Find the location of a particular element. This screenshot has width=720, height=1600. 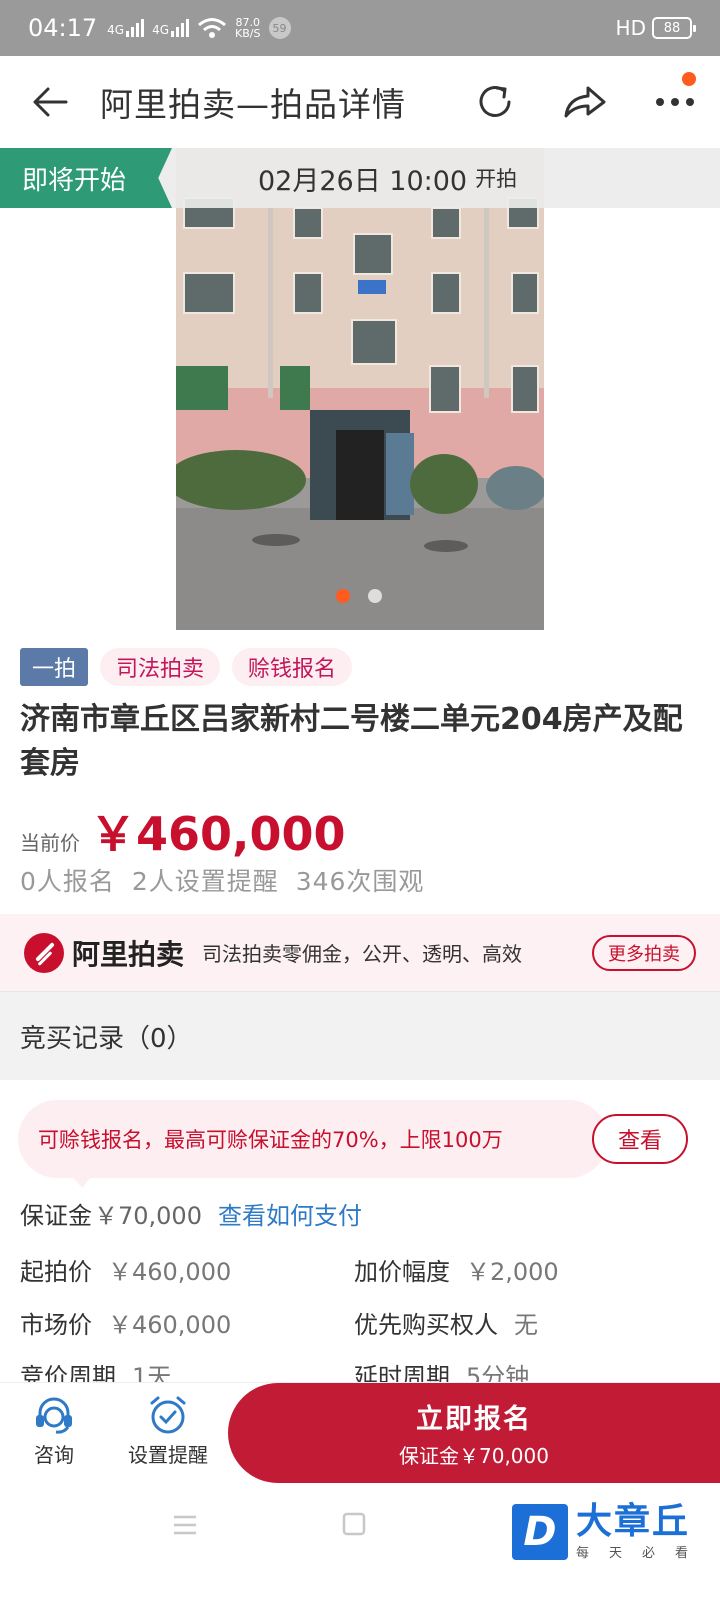

priority-buyer-row: 优先购买权人 无 is located at coordinates (446, 1322).